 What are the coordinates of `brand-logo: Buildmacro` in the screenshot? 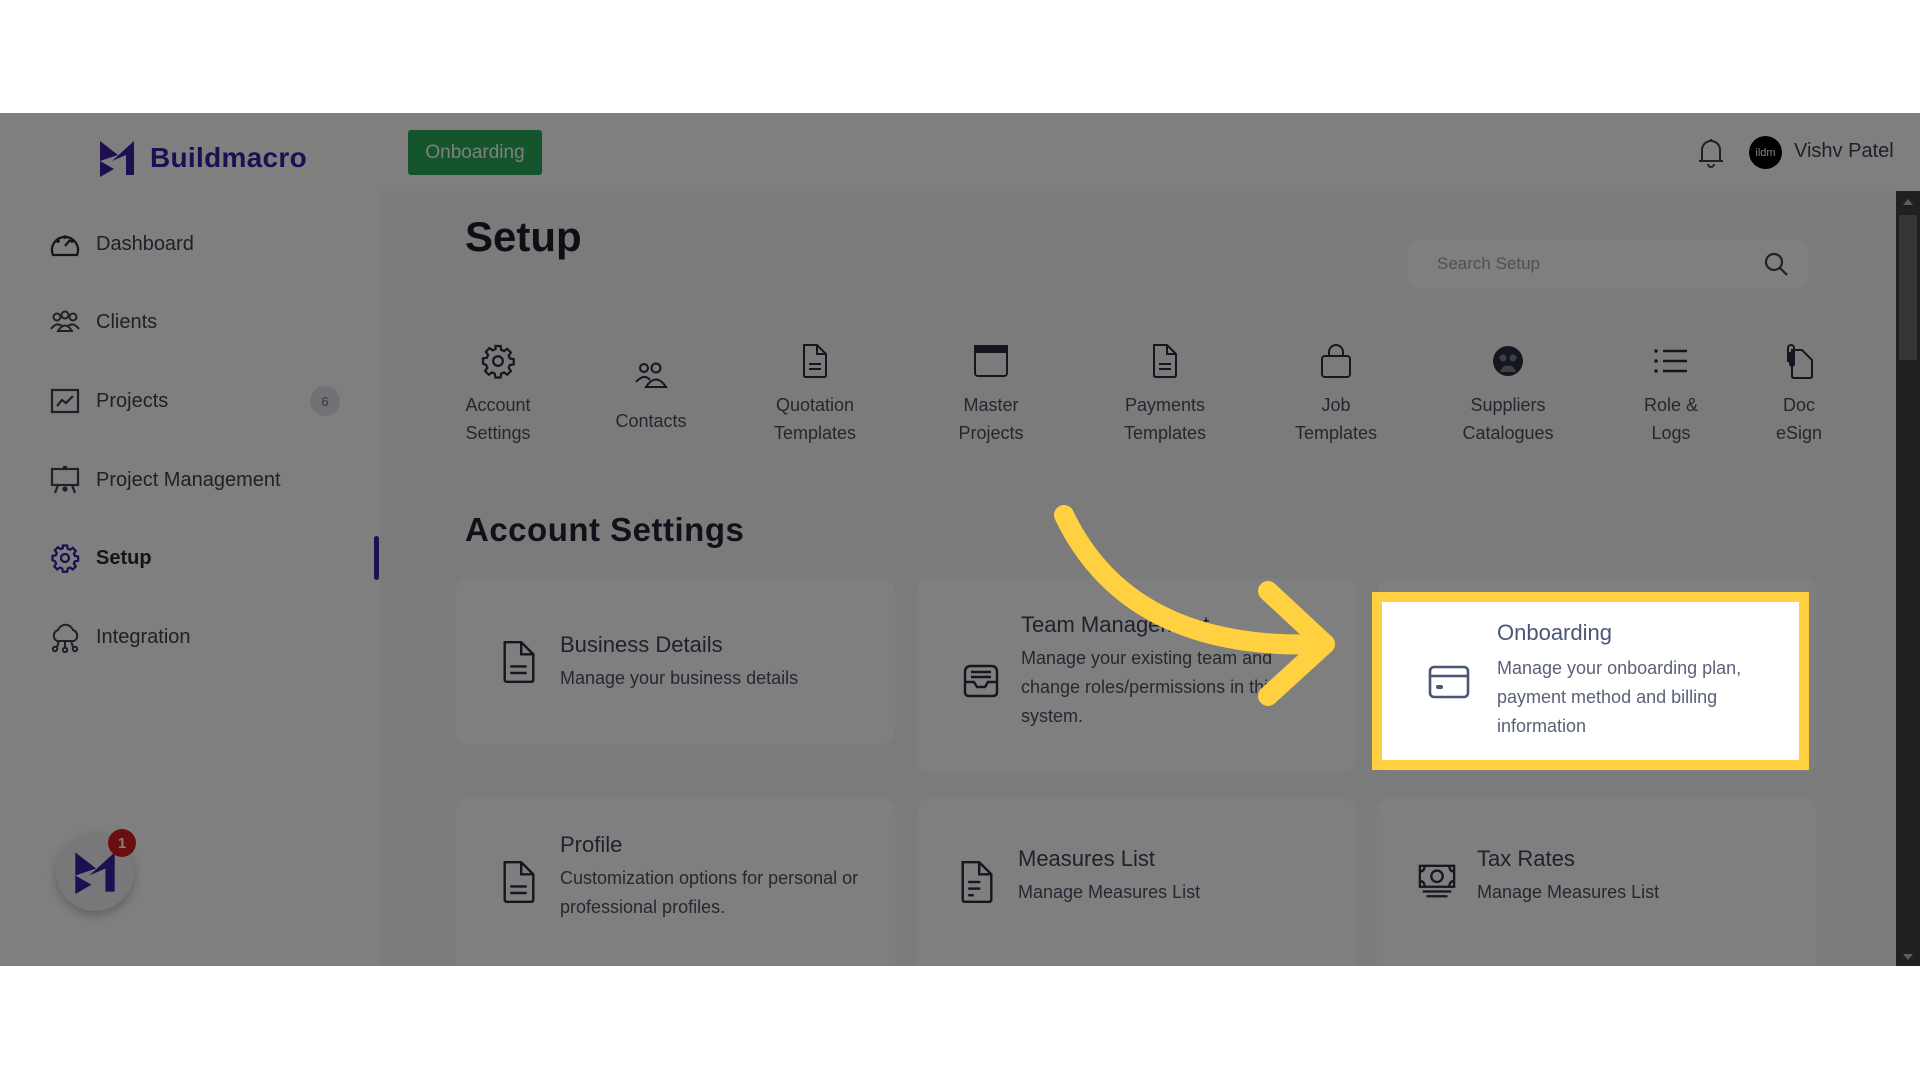 It's located at (202, 158).